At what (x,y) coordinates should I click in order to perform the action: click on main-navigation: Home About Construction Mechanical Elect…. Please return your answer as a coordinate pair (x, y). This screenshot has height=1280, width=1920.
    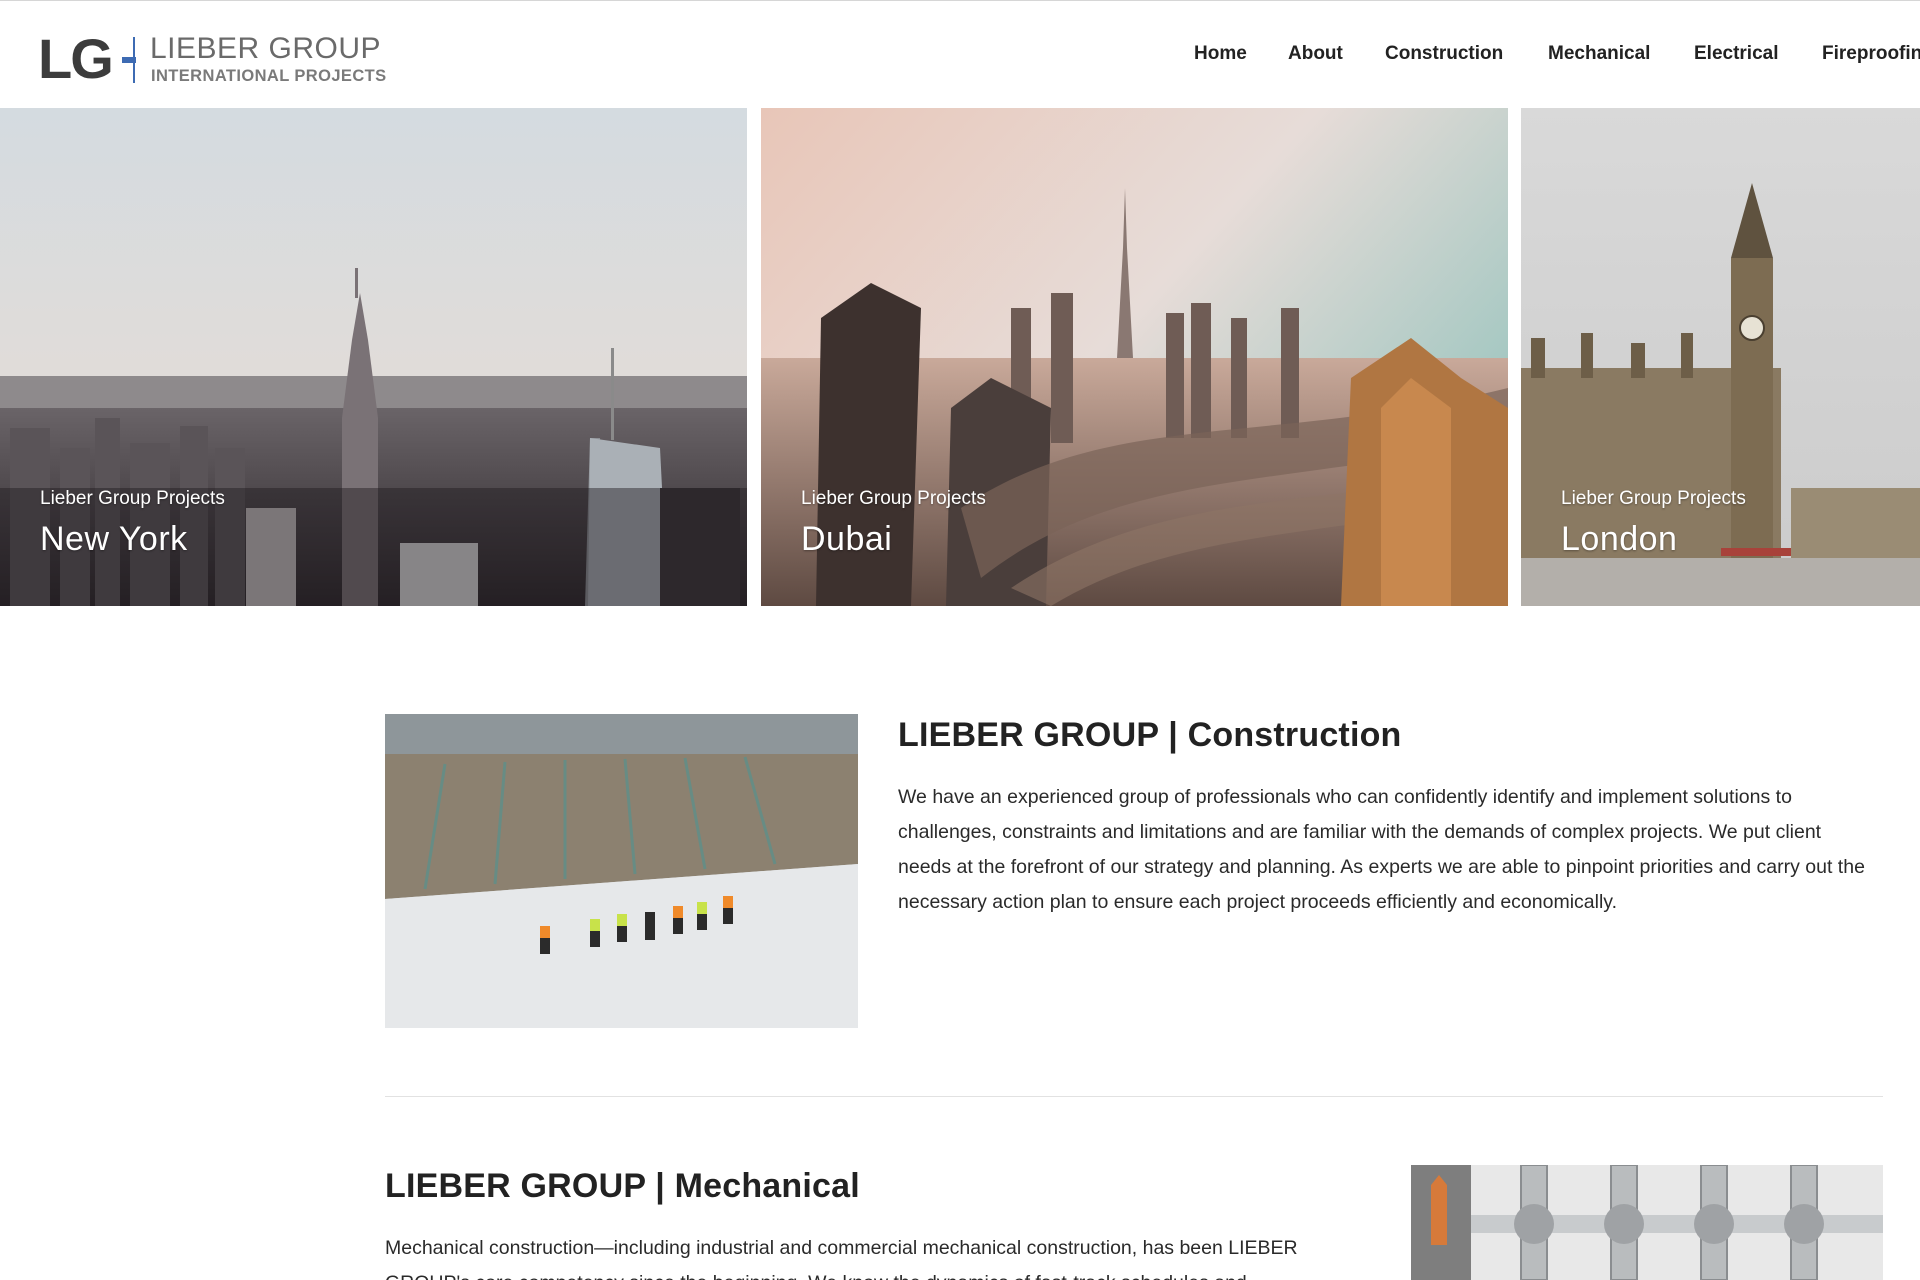
    Looking at the image, I should click on (1557, 57).